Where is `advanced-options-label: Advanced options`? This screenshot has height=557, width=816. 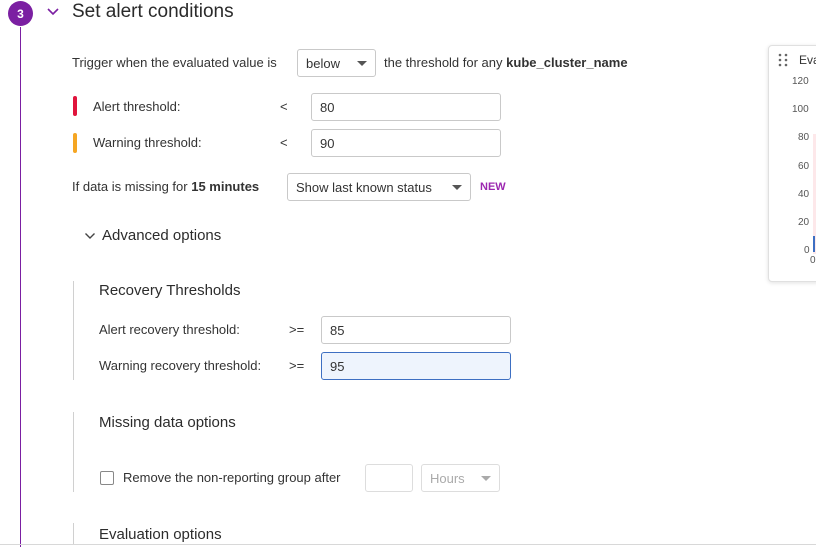
advanced-options-label: Advanced options is located at coordinates (162, 235).